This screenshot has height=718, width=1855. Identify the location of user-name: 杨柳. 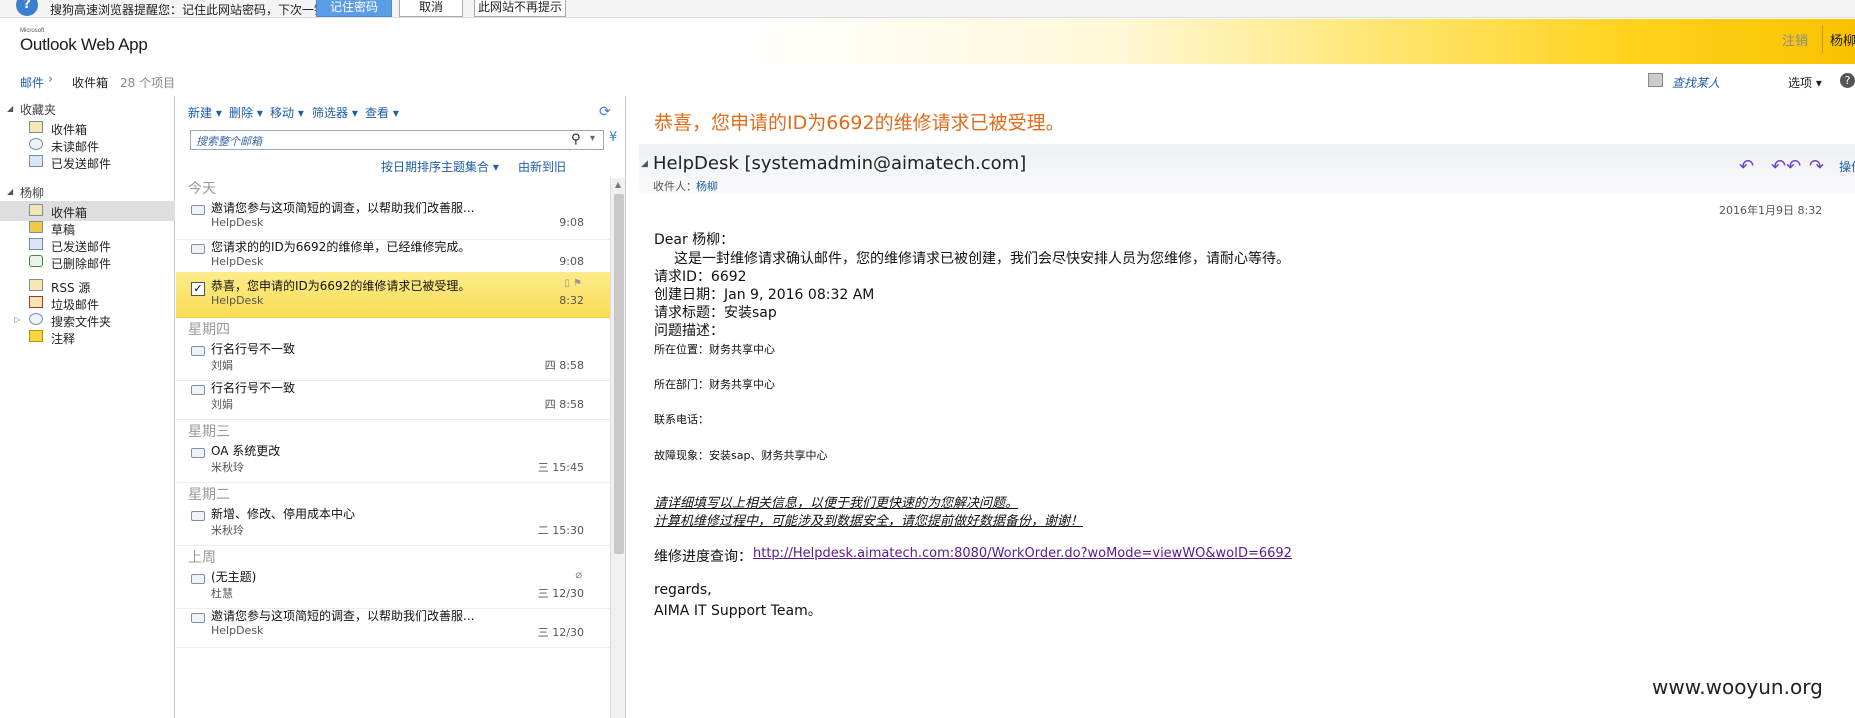
(1842, 39).